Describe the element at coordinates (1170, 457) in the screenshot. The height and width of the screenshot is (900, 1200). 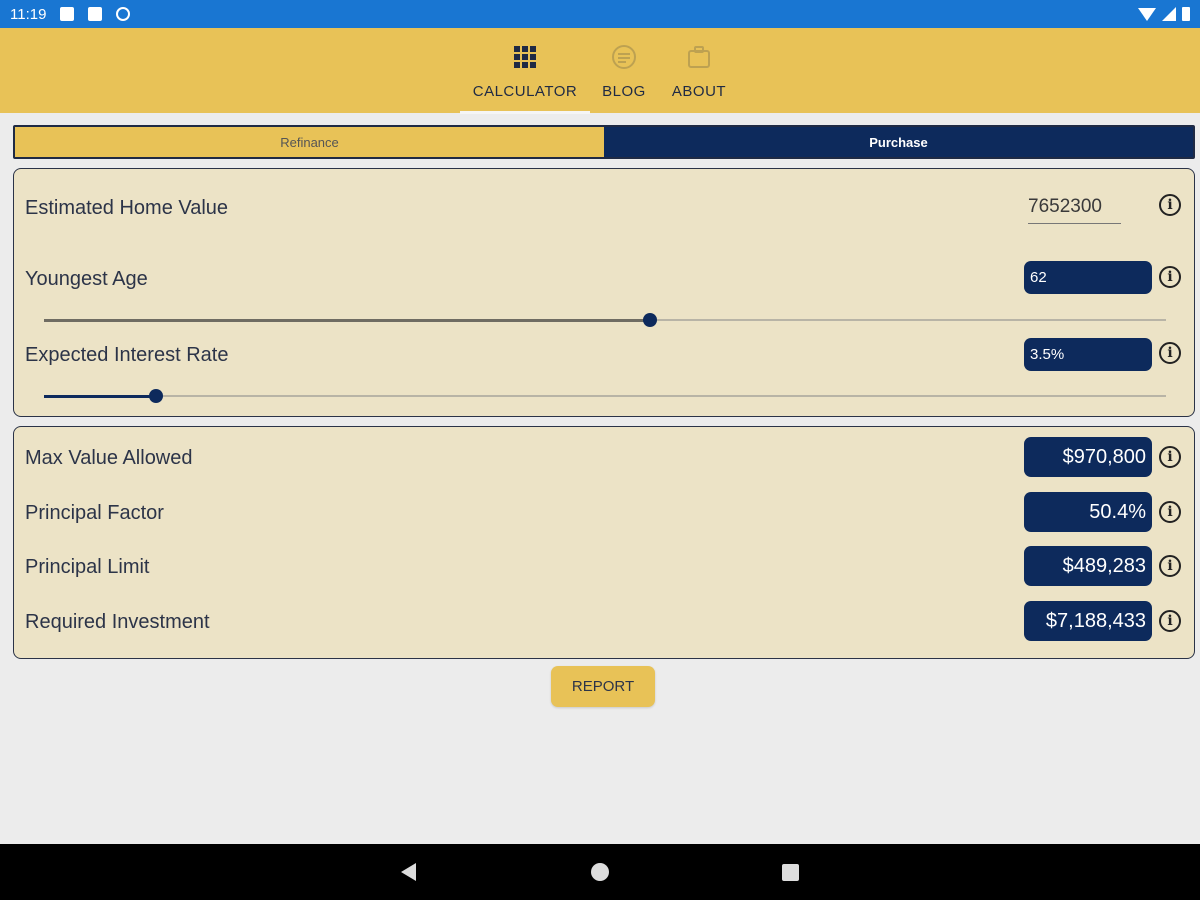
I see `max-value-info-icon: i` at that location.